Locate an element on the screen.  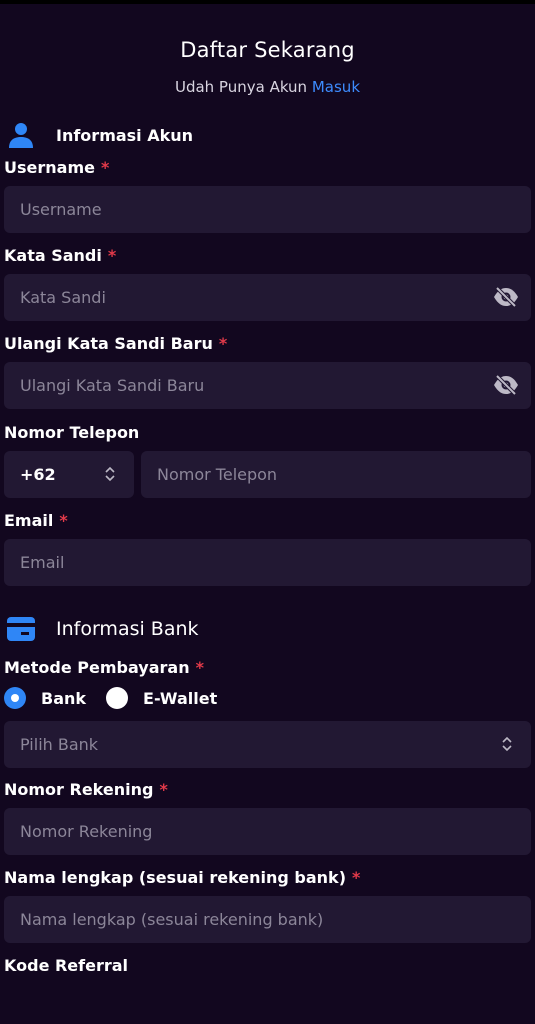
login-link: Masuk is located at coordinates (336, 87).